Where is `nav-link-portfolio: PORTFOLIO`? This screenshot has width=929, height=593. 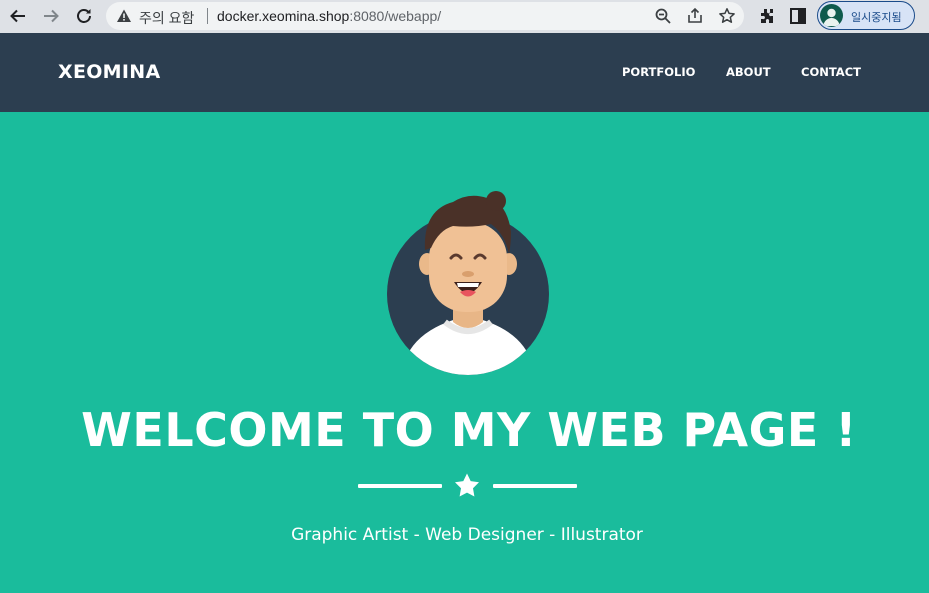
nav-link-portfolio: PORTFOLIO is located at coordinates (658, 72).